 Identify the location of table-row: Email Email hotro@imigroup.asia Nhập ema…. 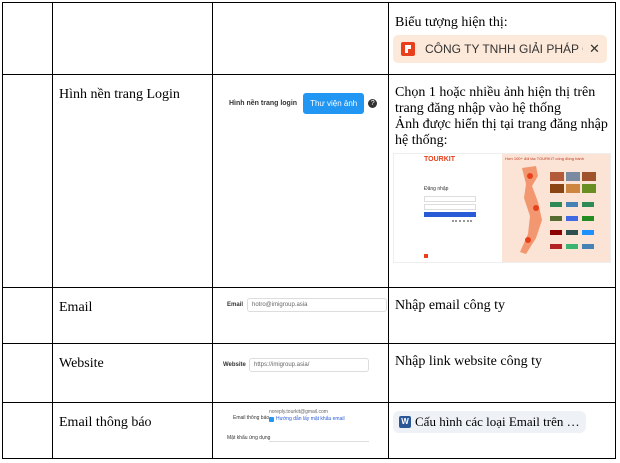
(309, 315).